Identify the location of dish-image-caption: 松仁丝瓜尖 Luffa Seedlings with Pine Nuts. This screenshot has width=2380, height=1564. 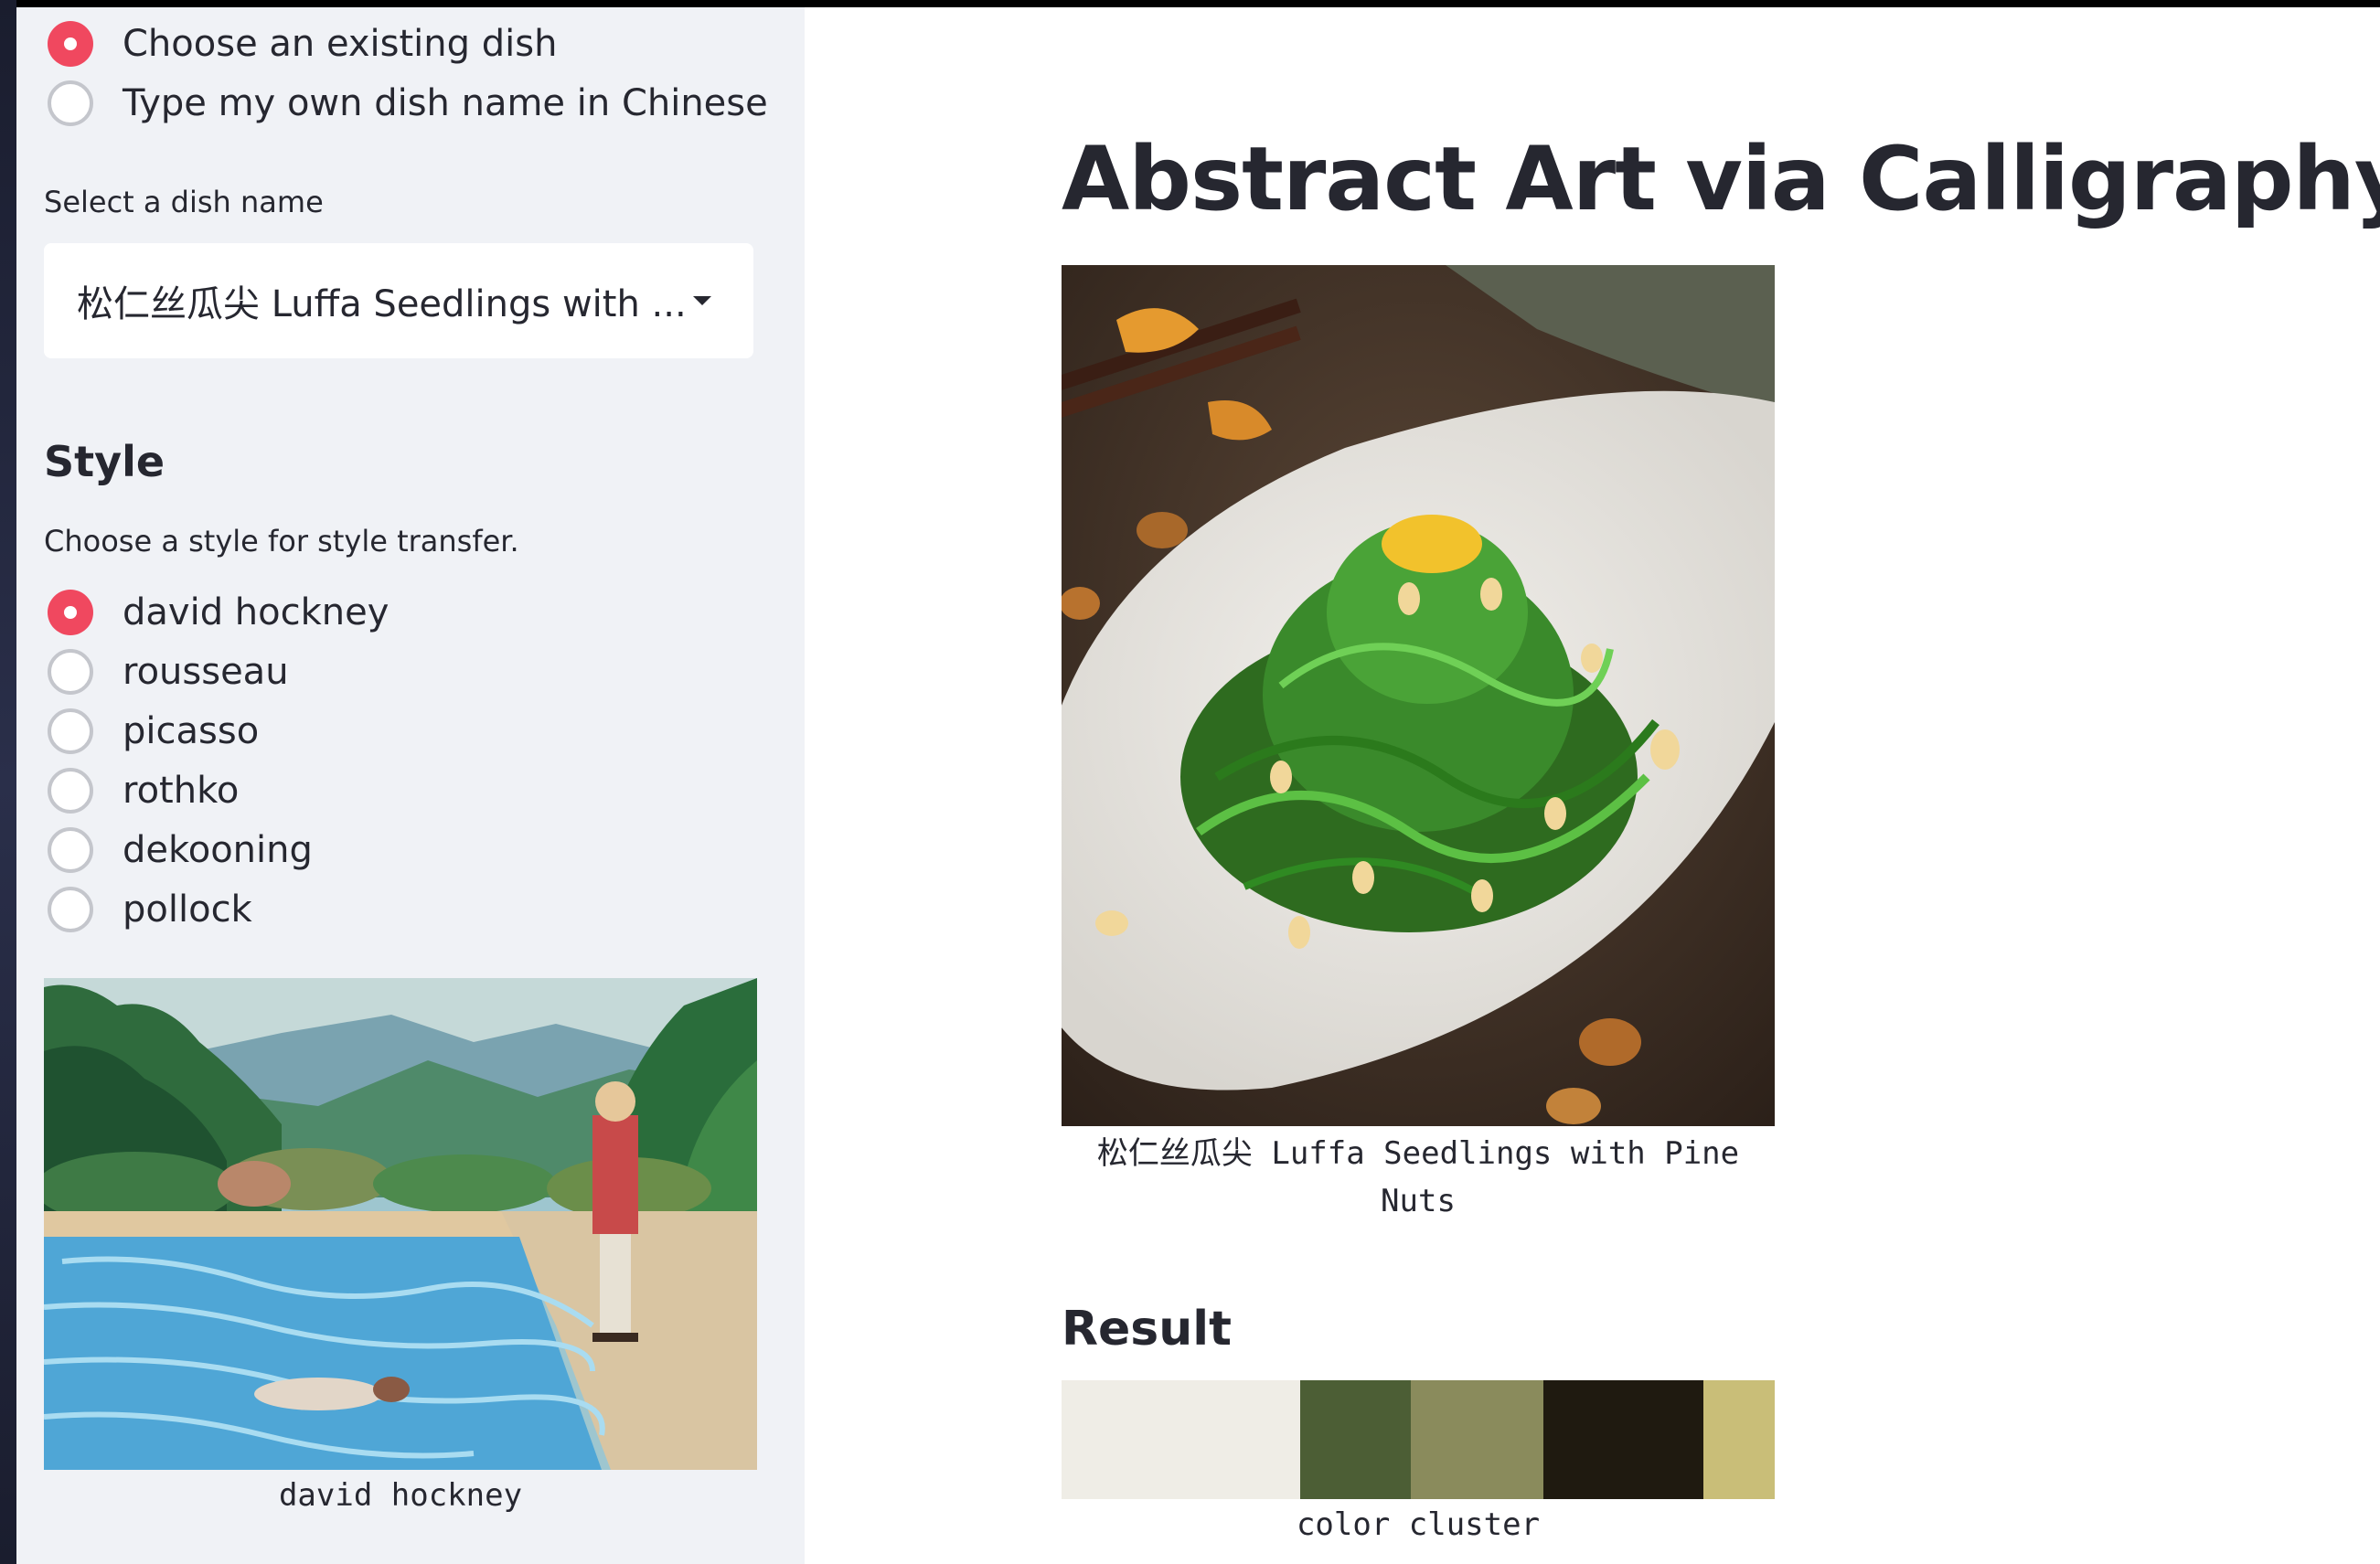
(1418, 1177).